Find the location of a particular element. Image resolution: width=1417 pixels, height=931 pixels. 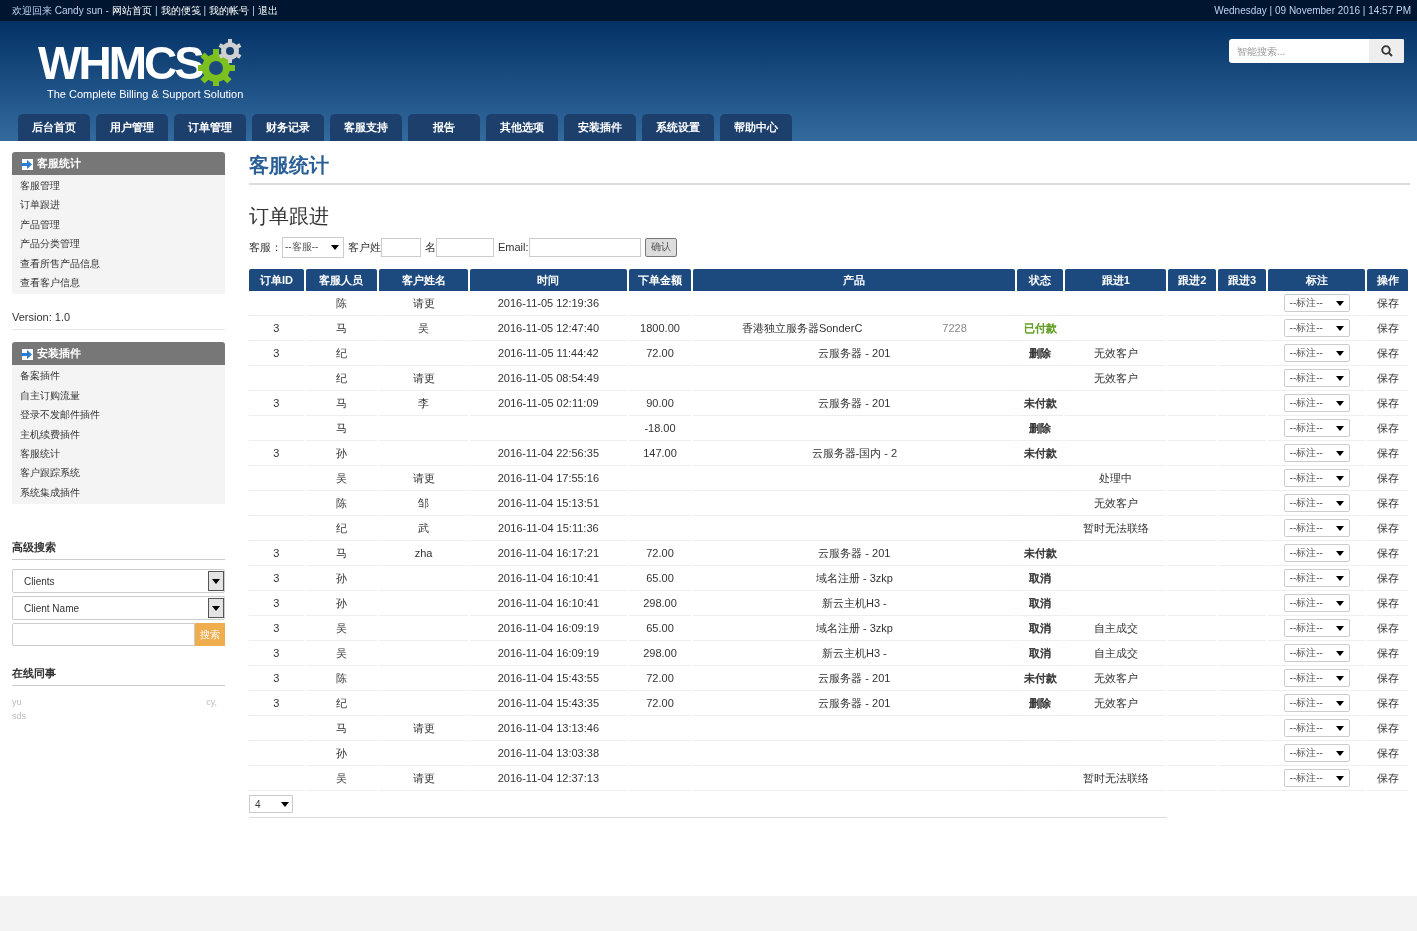

sidebar-item: 产品分类管理 is located at coordinates (122, 244).